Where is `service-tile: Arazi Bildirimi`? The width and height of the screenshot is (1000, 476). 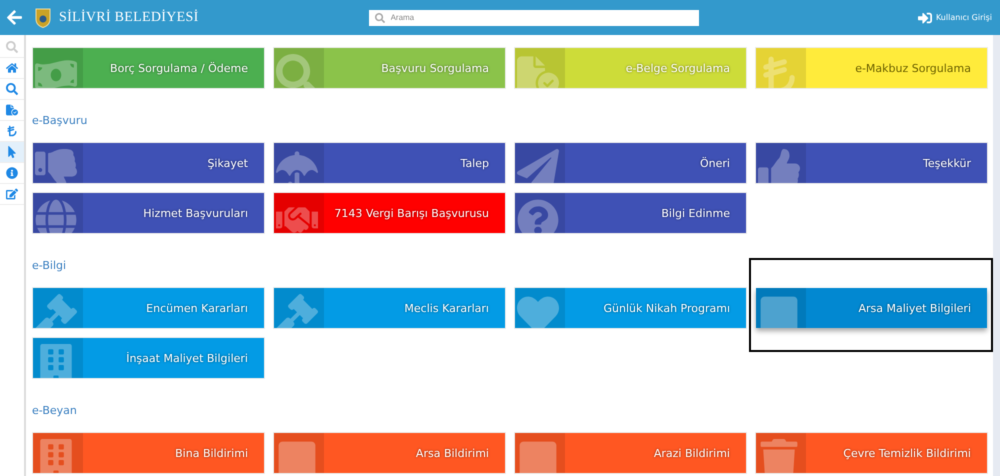 service-tile: Arazi Bildirimi is located at coordinates (630, 453).